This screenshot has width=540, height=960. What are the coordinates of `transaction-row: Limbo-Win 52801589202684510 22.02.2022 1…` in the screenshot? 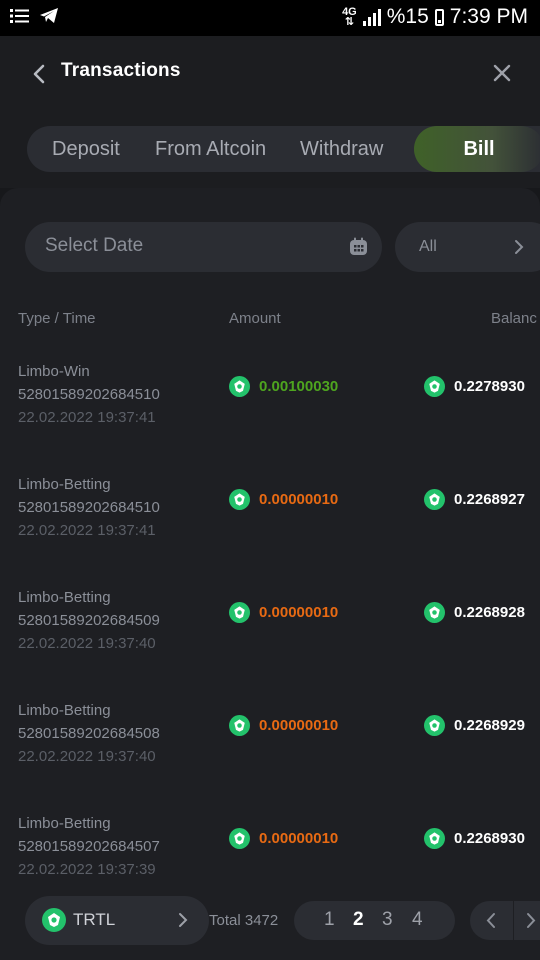 It's located at (270, 414).